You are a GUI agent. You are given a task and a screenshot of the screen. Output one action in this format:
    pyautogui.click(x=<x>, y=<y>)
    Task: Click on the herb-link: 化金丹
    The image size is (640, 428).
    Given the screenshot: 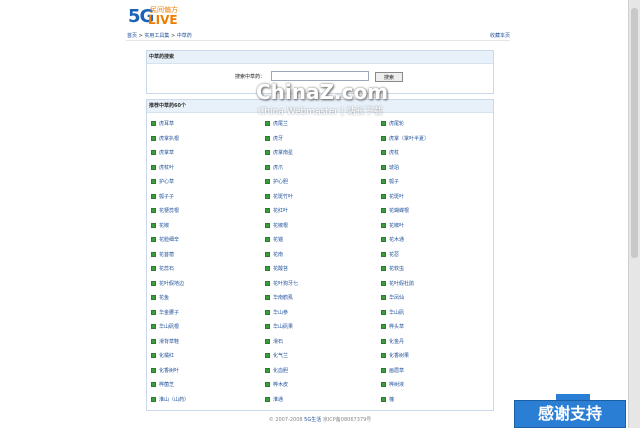 What is the action you would take?
    pyautogui.click(x=396, y=342)
    